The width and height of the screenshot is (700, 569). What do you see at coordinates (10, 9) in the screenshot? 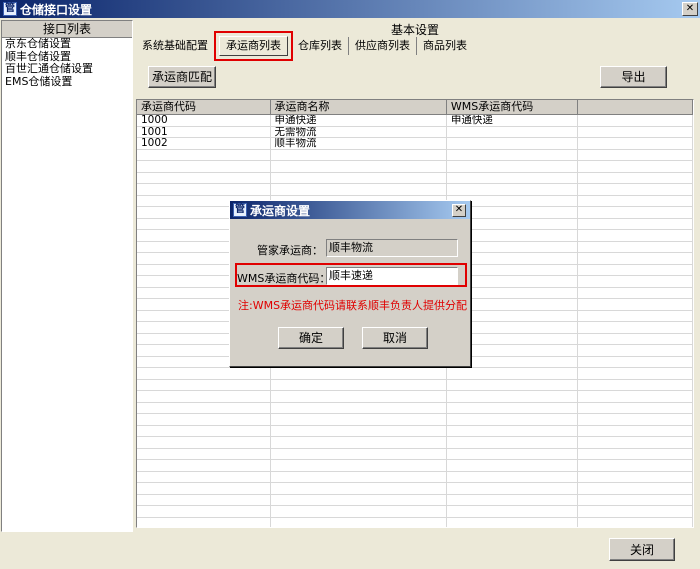
I see `app-icon: 管` at bounding box center [10, 9].